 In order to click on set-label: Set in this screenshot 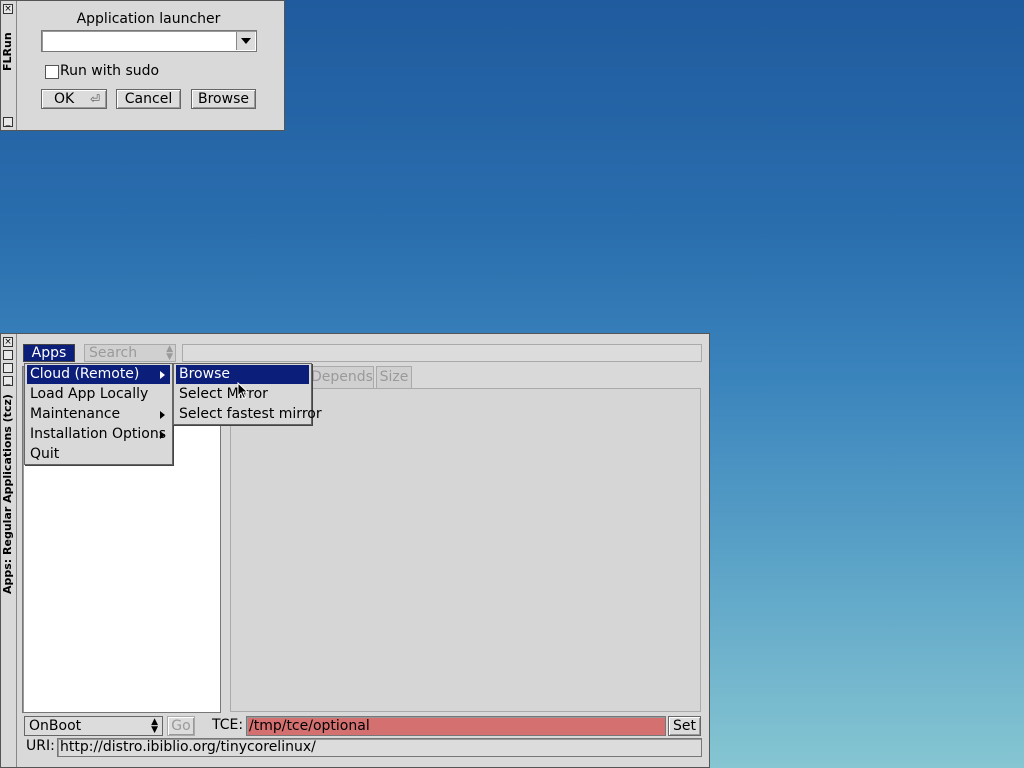, I will do `click(684, 726)`.